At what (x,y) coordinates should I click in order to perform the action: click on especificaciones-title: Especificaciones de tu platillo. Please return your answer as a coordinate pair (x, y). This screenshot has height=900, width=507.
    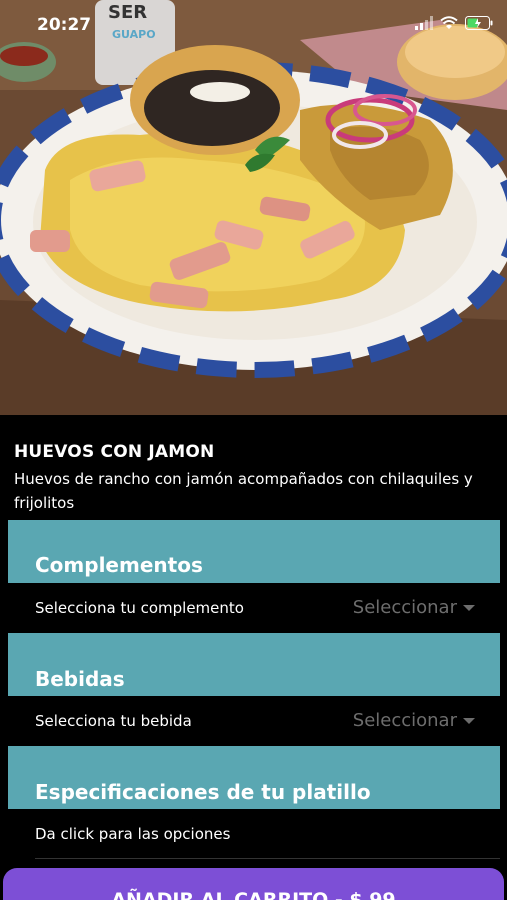
    Looking at the image, I should click on (203, 792).